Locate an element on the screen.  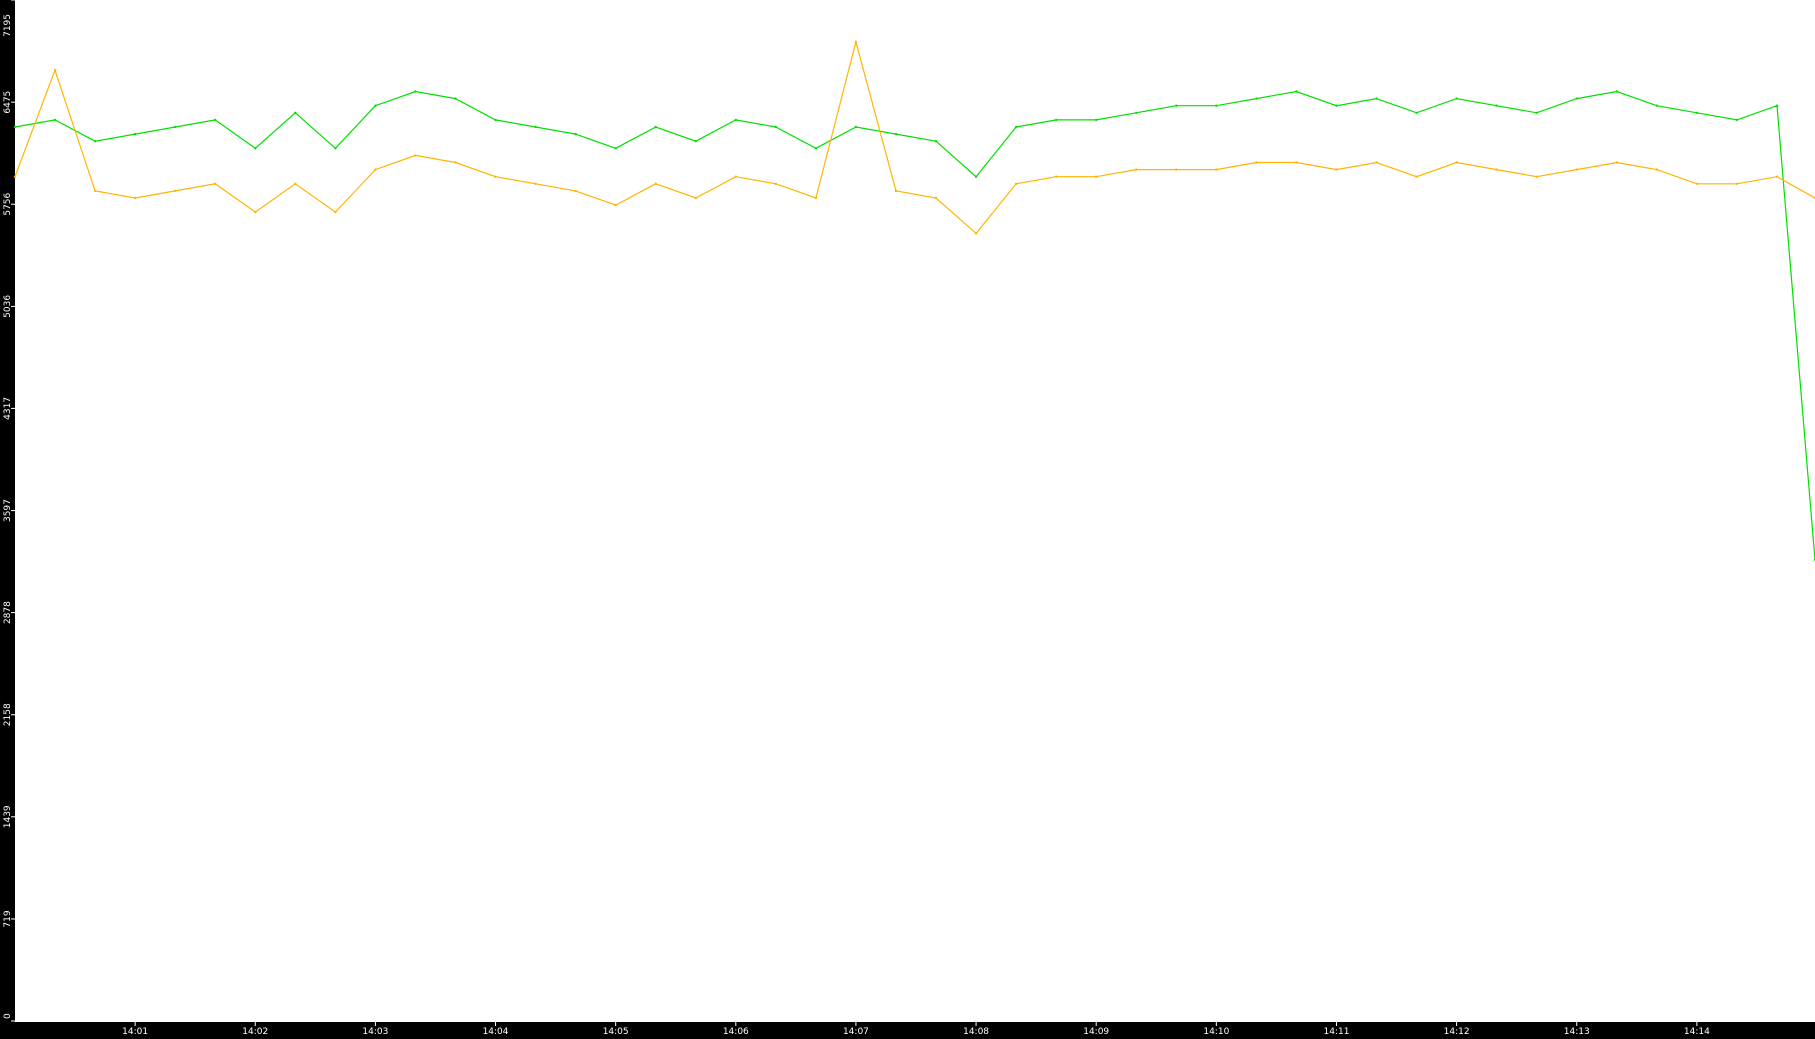
x-tick-label: 14:02 is located at coordinates (255, 1032).